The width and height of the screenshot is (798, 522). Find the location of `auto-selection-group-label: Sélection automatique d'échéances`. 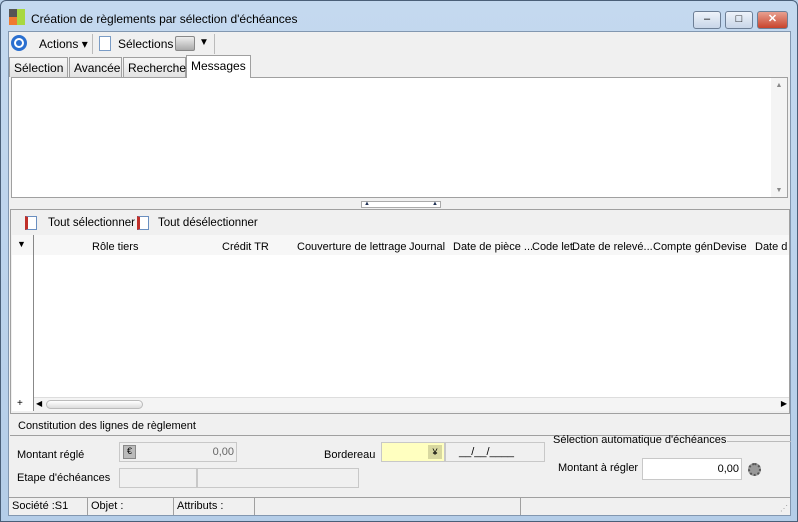

auto-selection-group-label: Sélection automatique d'échéances is located at coordinates (640, 440).